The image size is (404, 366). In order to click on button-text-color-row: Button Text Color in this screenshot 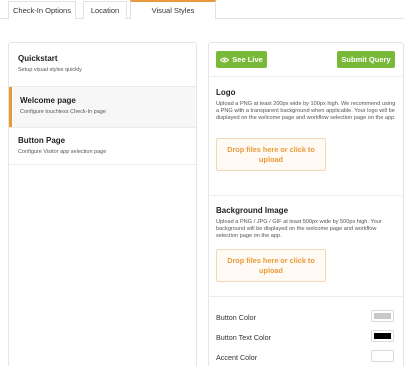, I will do `click(306, 337)`.